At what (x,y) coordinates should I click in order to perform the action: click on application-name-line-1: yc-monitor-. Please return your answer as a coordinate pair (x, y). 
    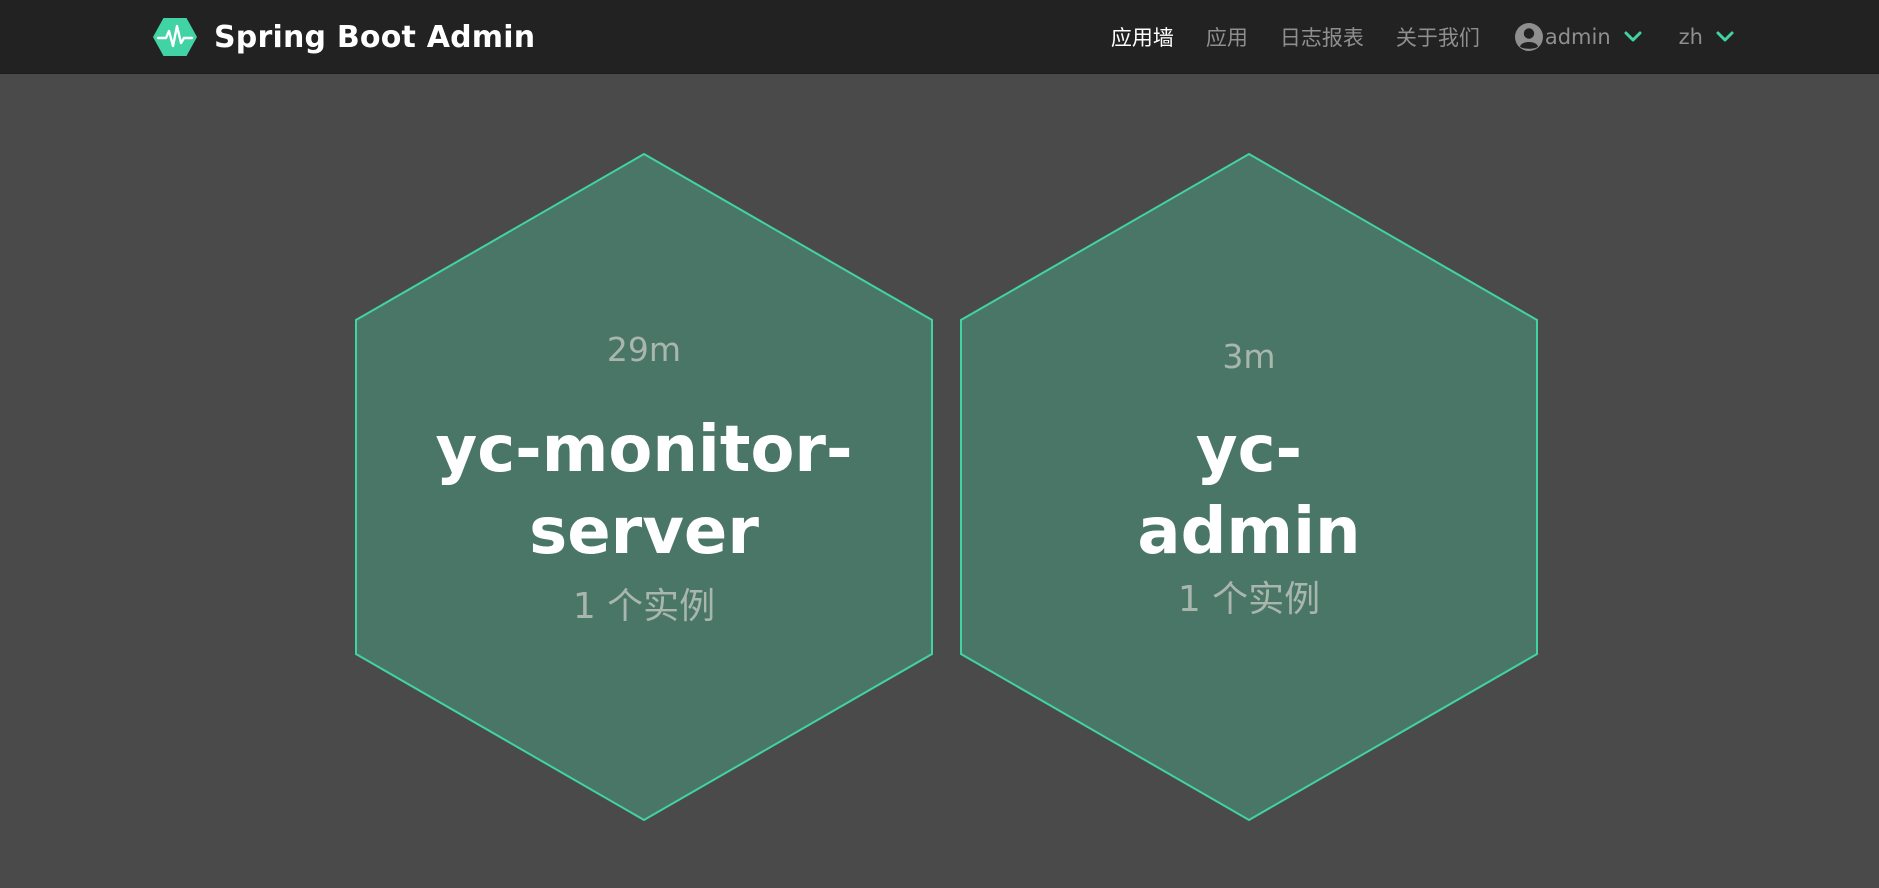
    Looking at the image, I should click on (644, 450).